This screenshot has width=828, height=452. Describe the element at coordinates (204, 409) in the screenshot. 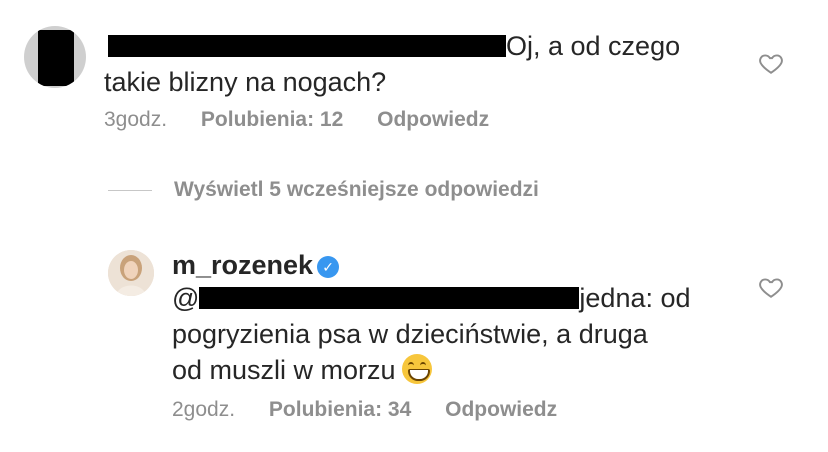

I see `comment-time: 2godz.` at that location.